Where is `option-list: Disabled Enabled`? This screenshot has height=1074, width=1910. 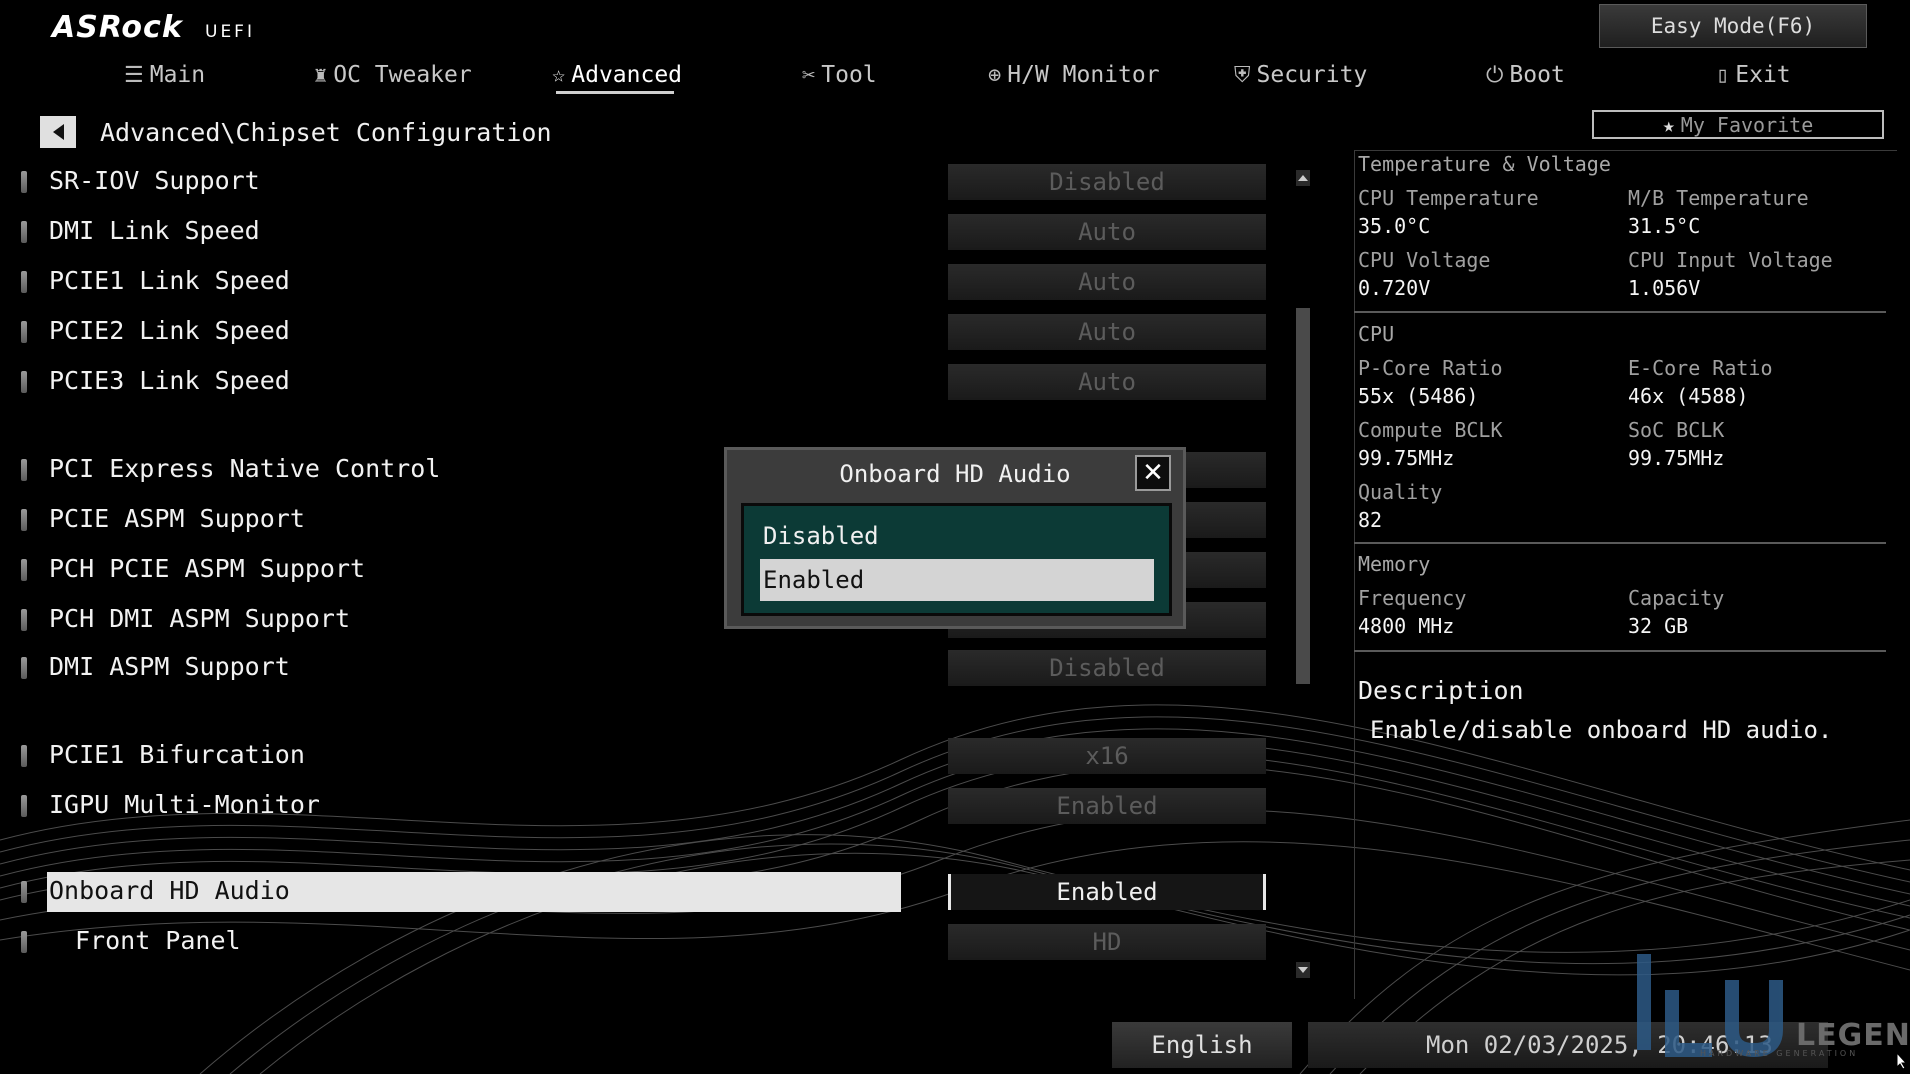 option-list: Disabled Enabled is located at coordinates (956, 559).